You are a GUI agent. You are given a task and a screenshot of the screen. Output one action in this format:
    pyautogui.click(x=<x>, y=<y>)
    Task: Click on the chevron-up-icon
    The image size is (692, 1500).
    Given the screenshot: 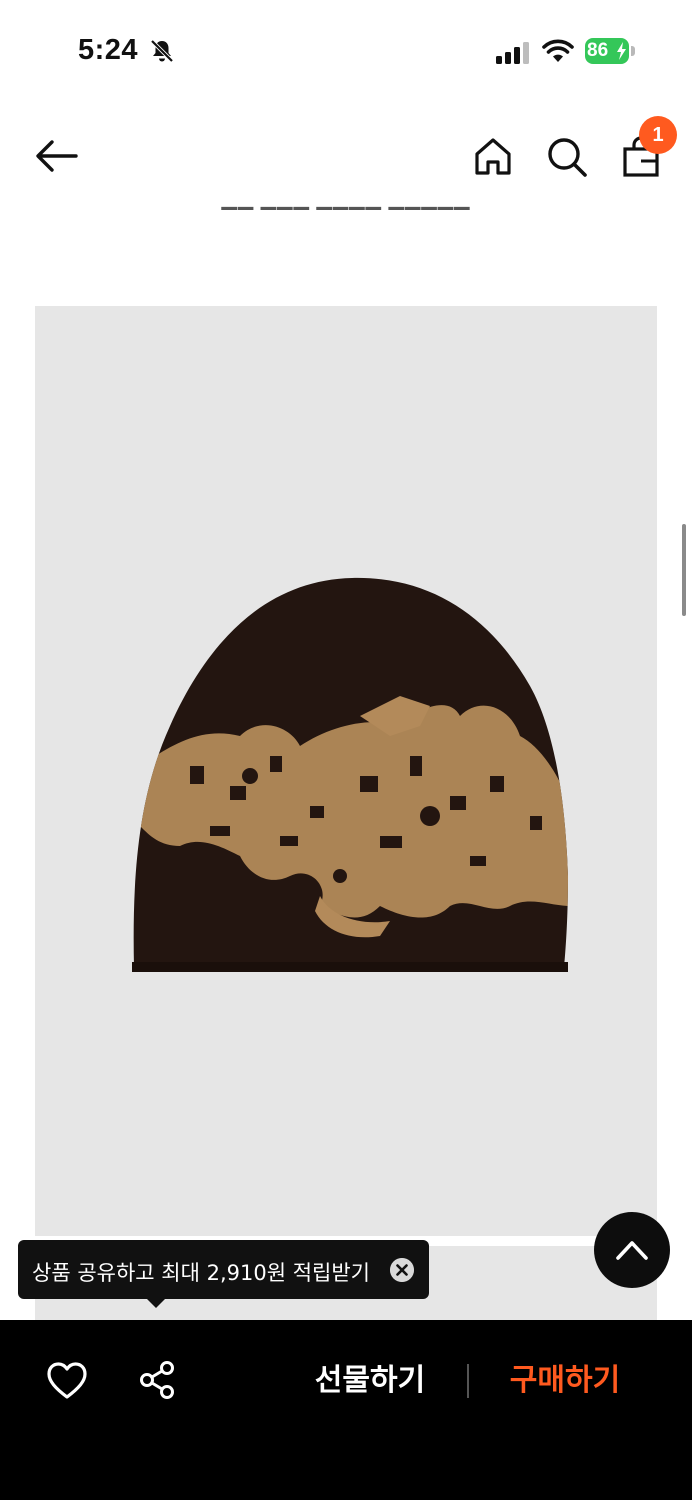 What is the action you would take?
    pyautogui.click(x=632, y=1250)
    